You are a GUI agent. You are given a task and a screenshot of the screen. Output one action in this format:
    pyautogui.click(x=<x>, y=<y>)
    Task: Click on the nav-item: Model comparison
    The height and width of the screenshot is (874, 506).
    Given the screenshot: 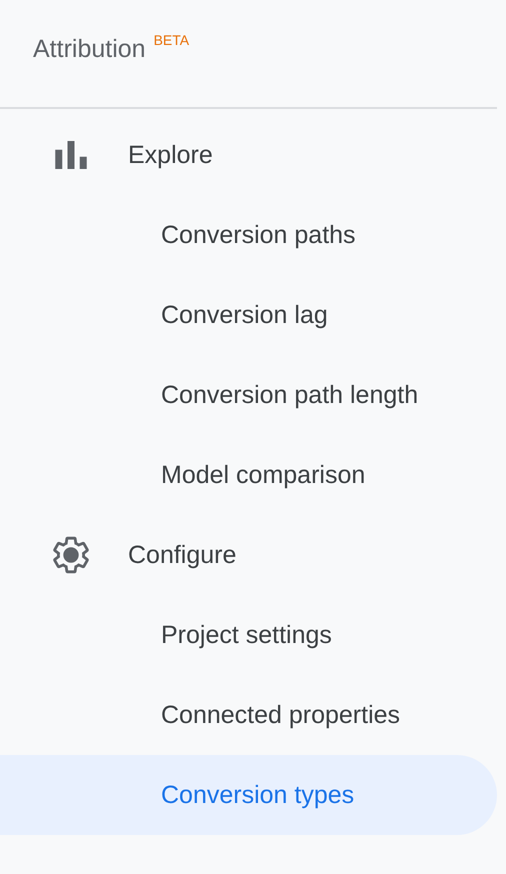 What is the action you would take?
    pyautogui.click(x=248, y=475)
    